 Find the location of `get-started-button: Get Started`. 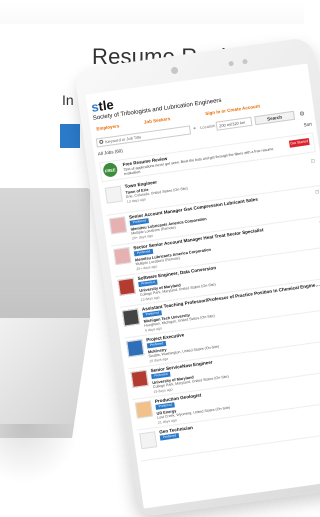

get-started-button: Get Started is located at coordinates (299, 142).